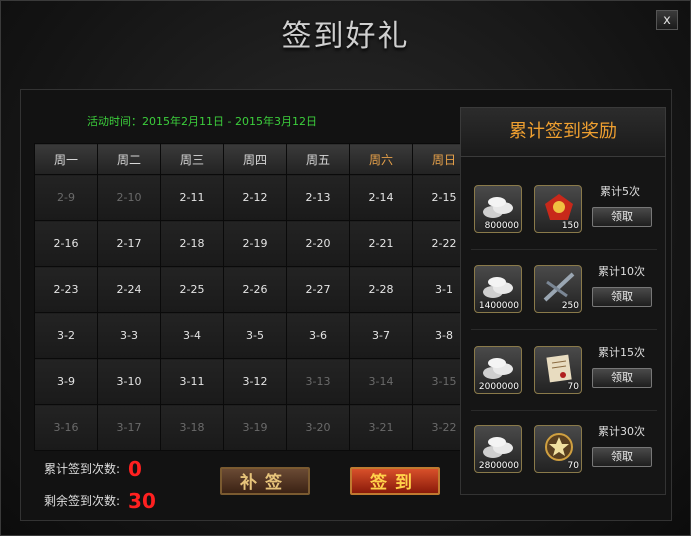 This screenshot has width=691, height=536. What do you see at coordinates (318, 335) in the screenshot?
I see `calendar-day: 3-6` at bounding box center [318, 335].